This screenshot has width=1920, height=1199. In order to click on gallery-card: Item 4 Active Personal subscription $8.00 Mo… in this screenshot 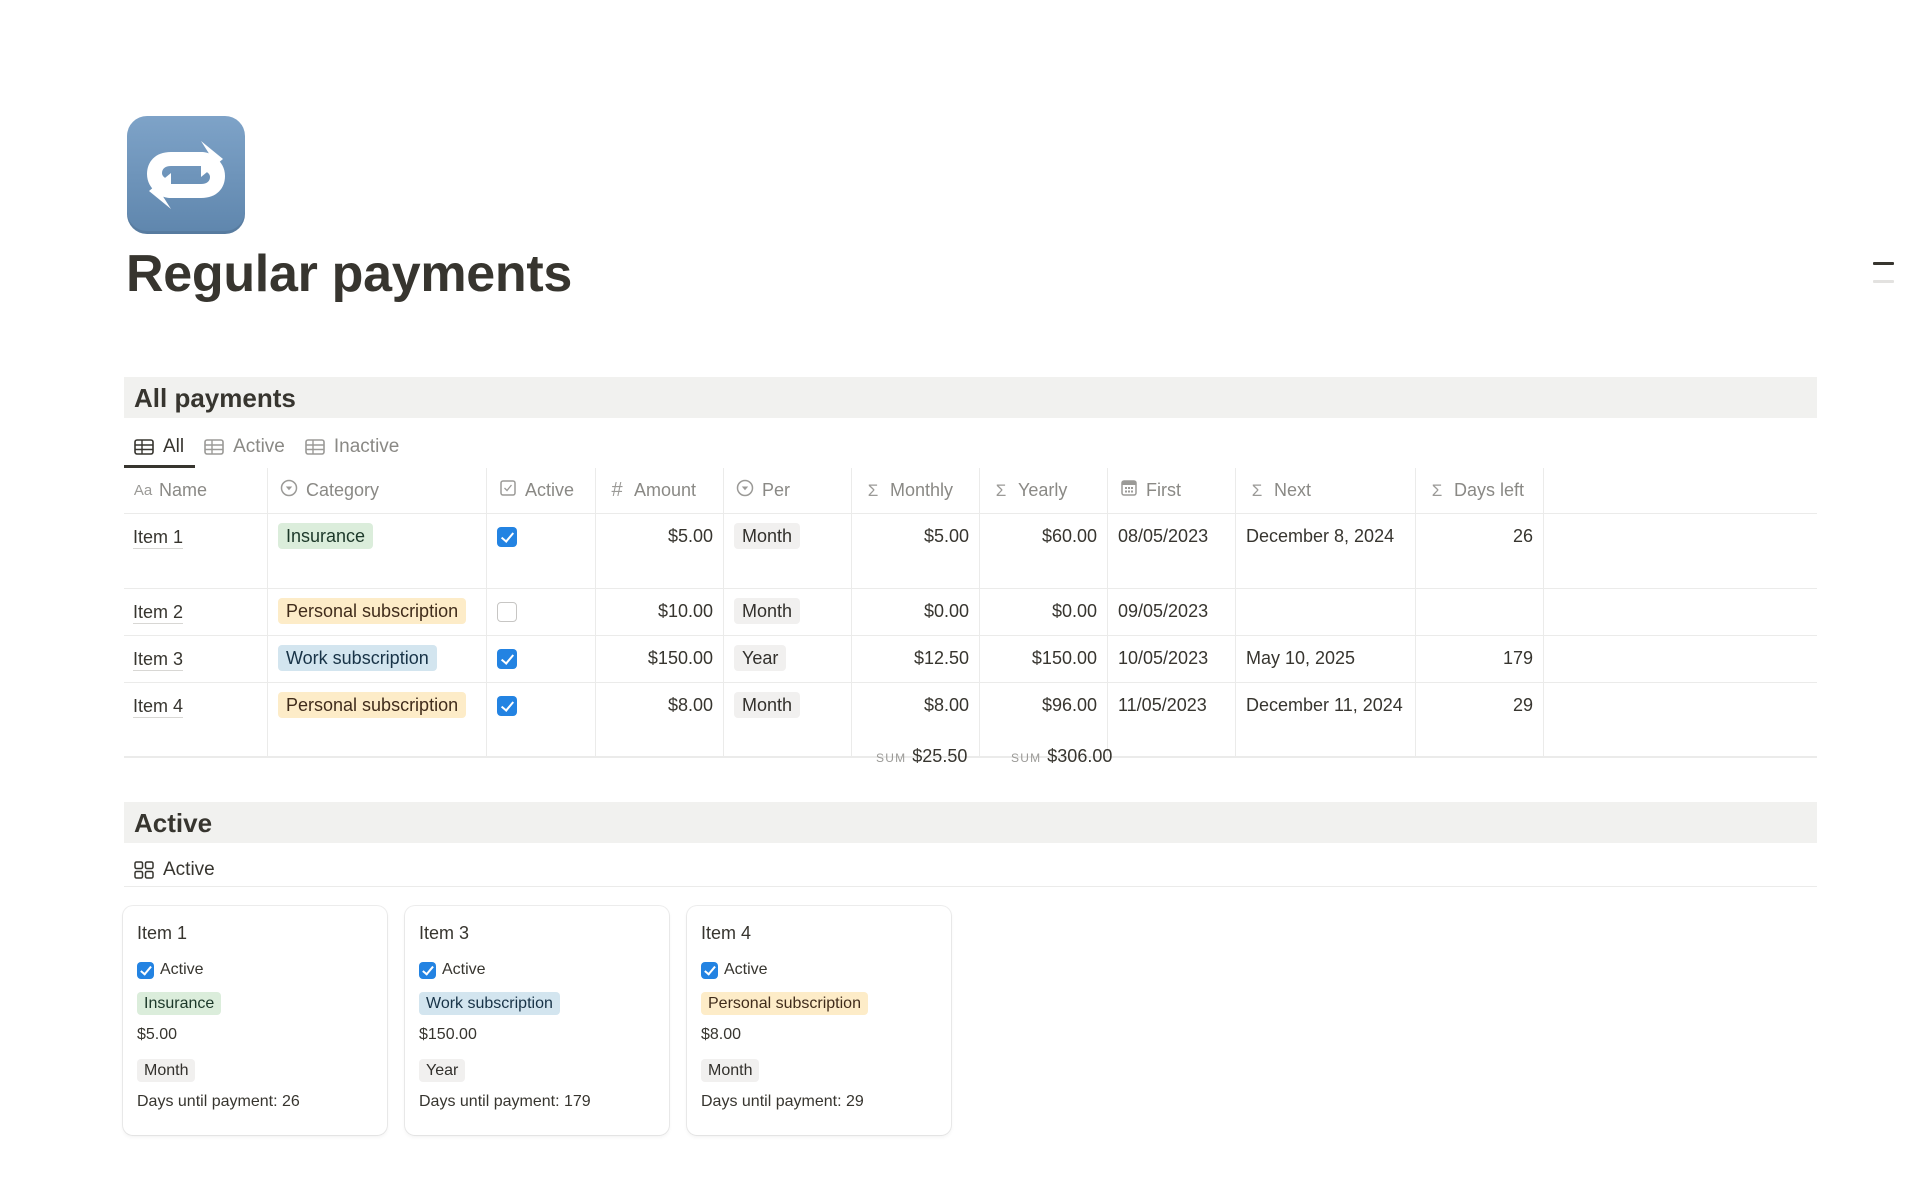, I will do `click(819, 1020)`.